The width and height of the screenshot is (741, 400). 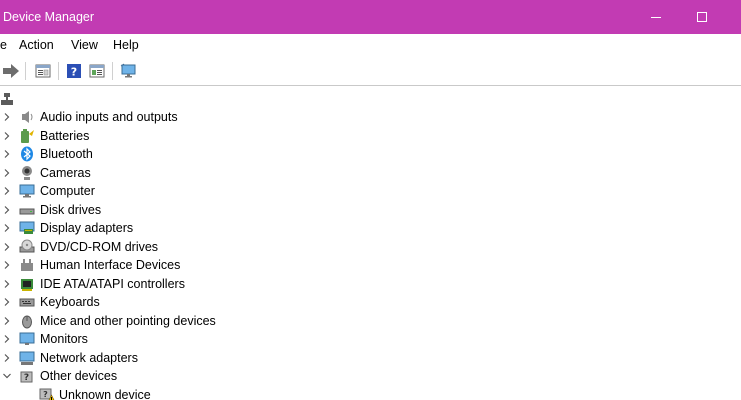 I want to click on speaker-icon, so click(x=27, y=117).